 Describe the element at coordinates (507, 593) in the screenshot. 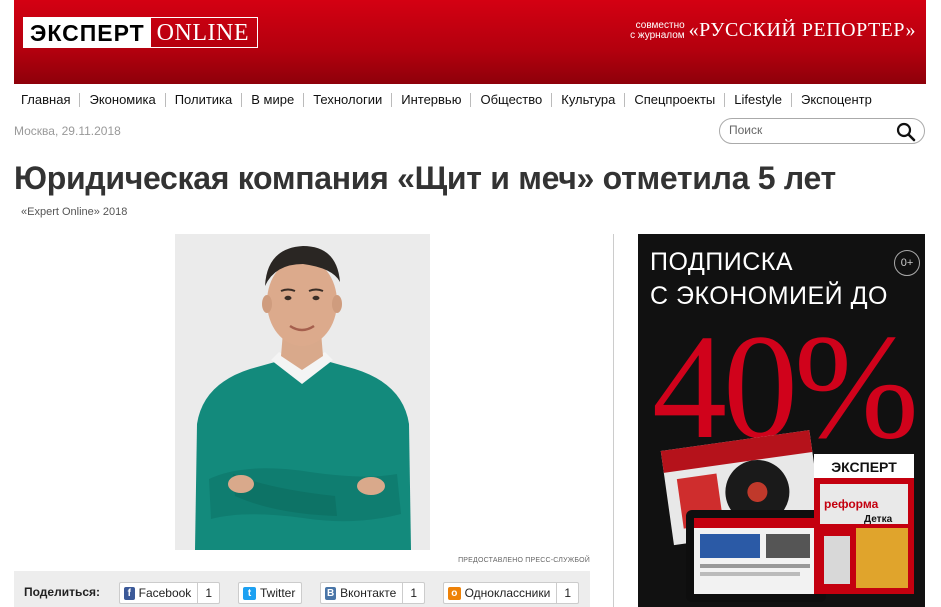

I see `share-ok-label: Одноклассники` at that location.